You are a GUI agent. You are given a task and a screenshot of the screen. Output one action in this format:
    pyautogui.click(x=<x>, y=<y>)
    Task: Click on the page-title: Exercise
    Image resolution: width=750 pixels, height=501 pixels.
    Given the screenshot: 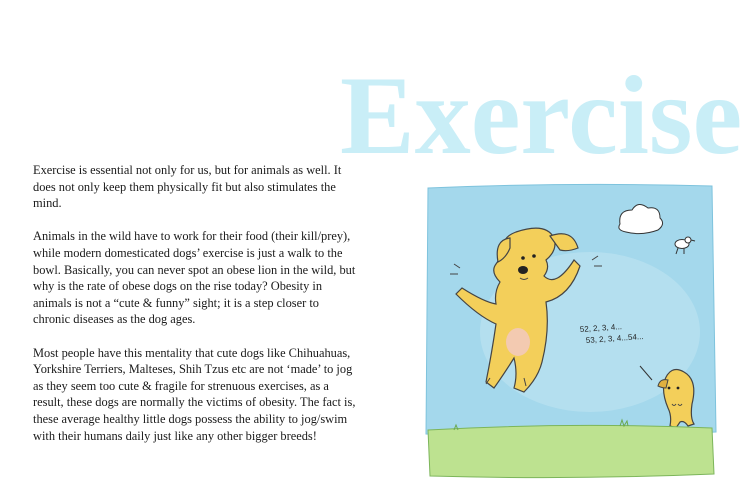 What is the action you would take?
    pyautogui.click(x=541, y=116)
    